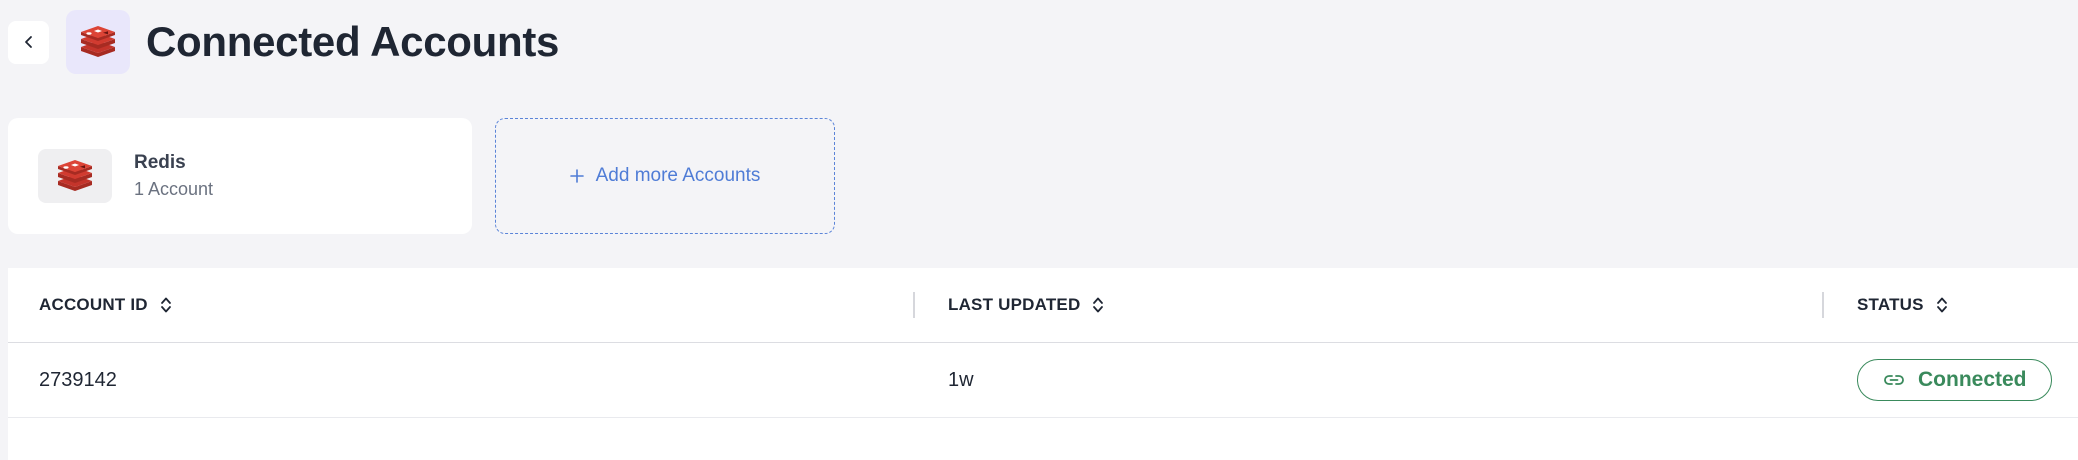 The height and width of the screenshot is (460, 2078). I want to click on status-badge: Connected, so click(1954, 380).